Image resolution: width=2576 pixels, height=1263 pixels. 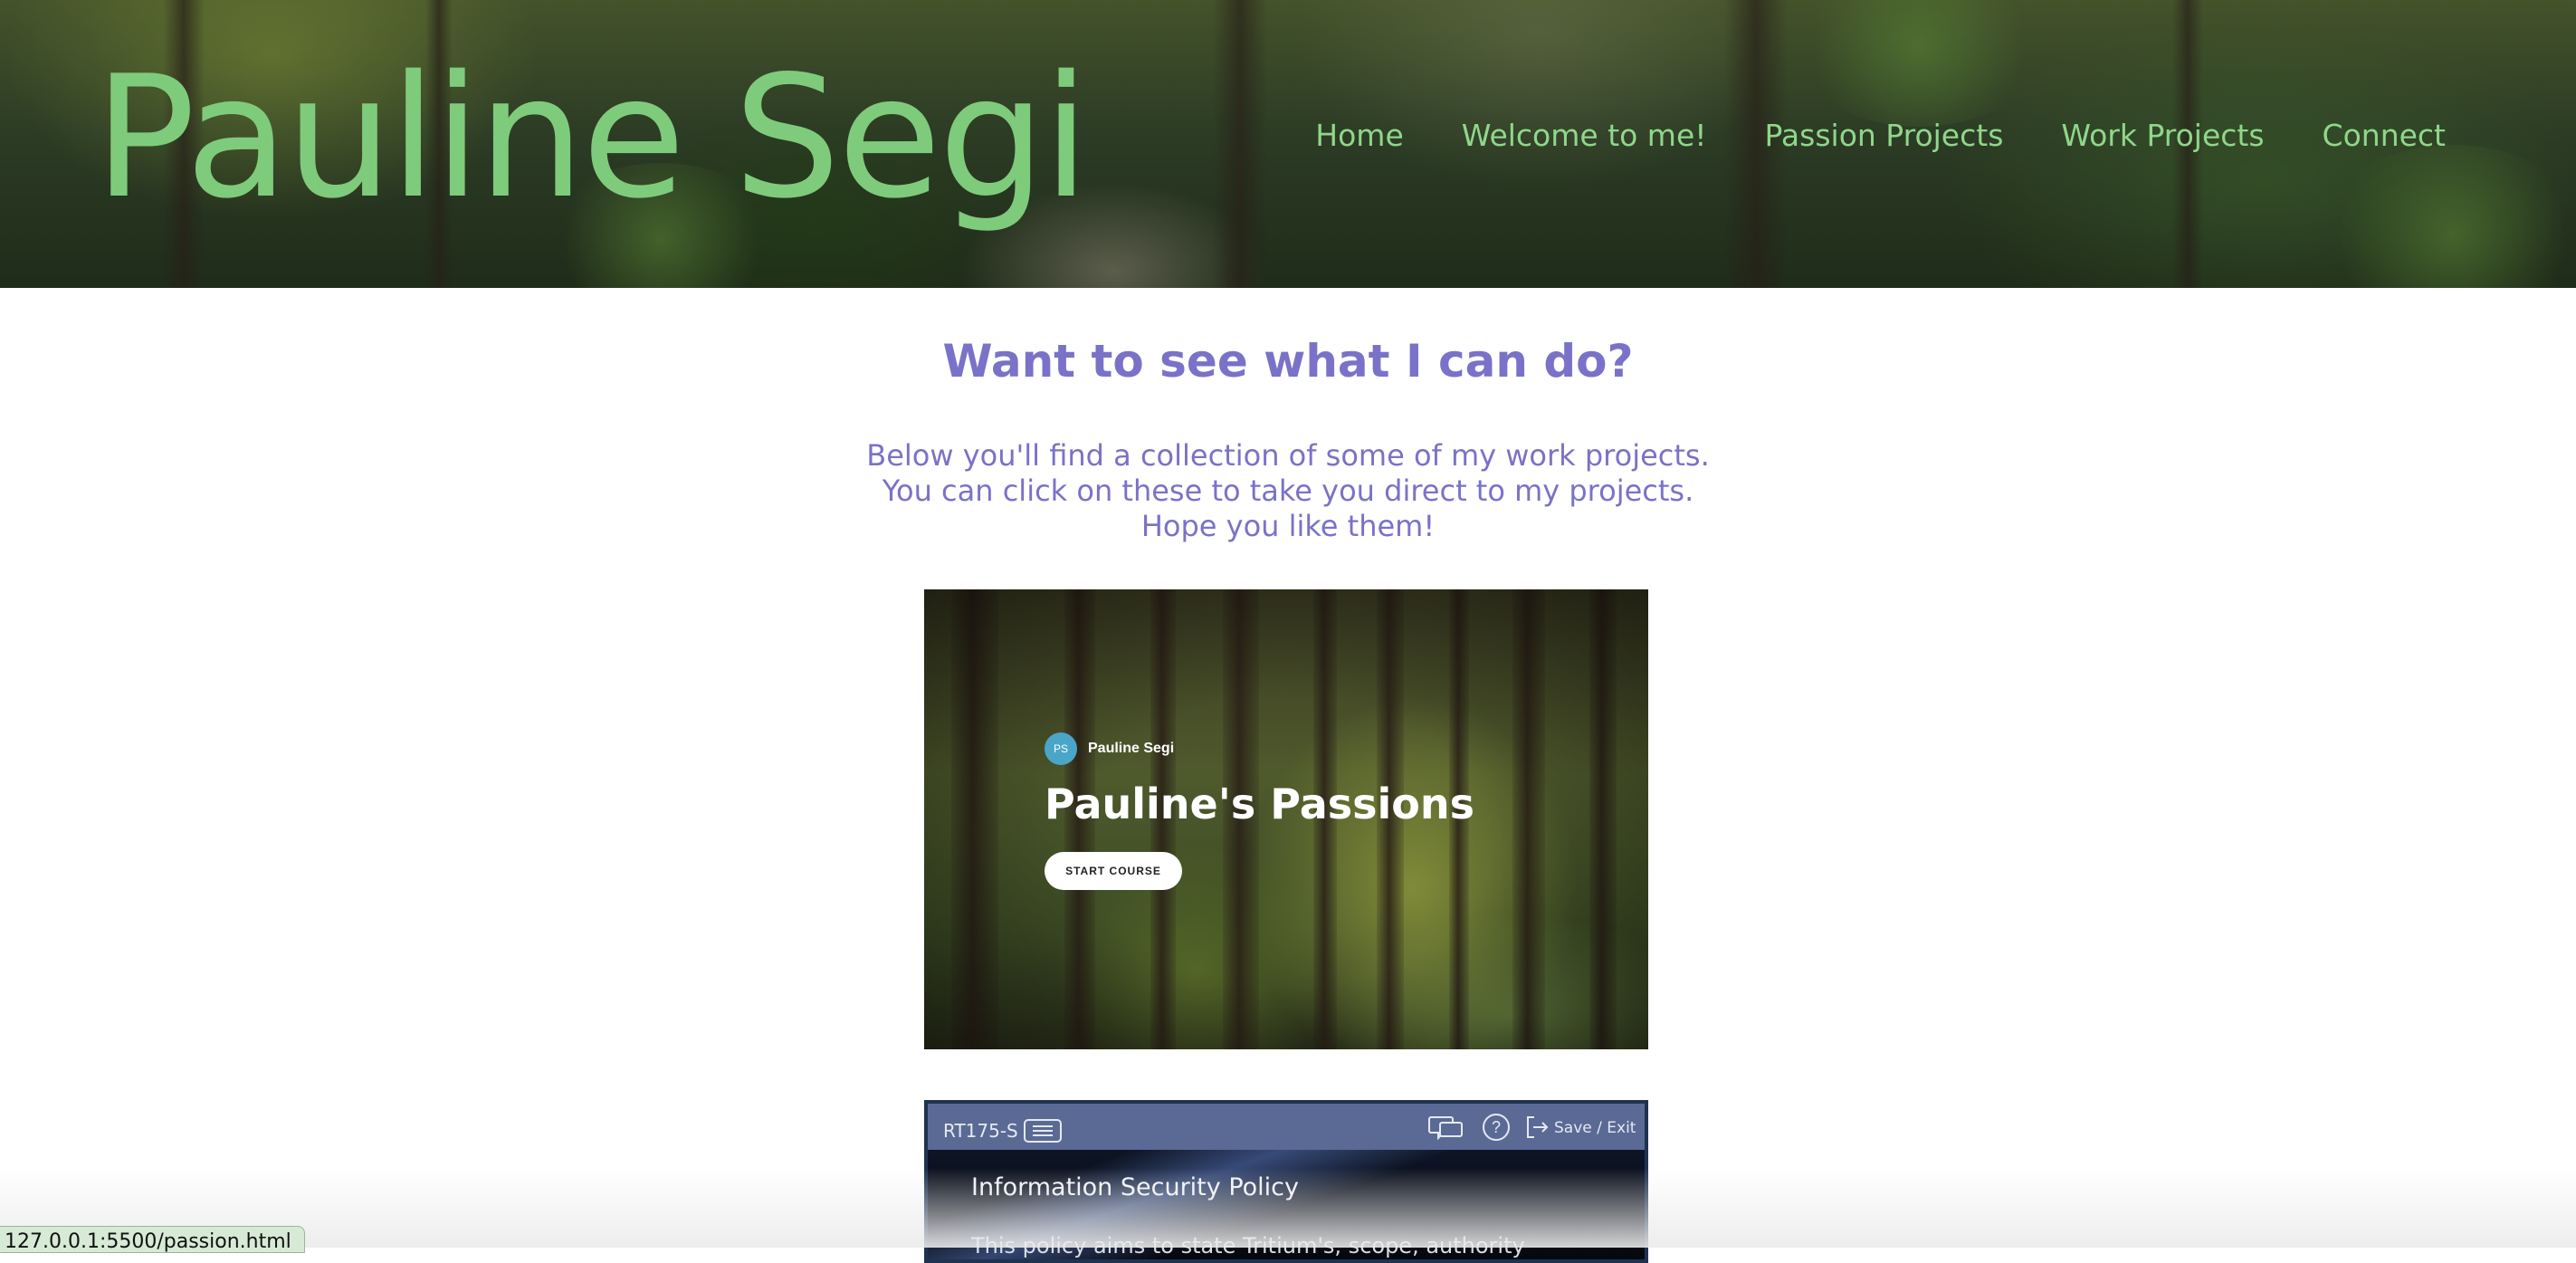 I want to click on page-heading: Want to see what I can do?, so click(x=1288, y=361).